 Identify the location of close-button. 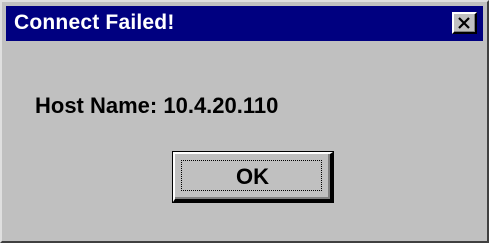
(464, 23).